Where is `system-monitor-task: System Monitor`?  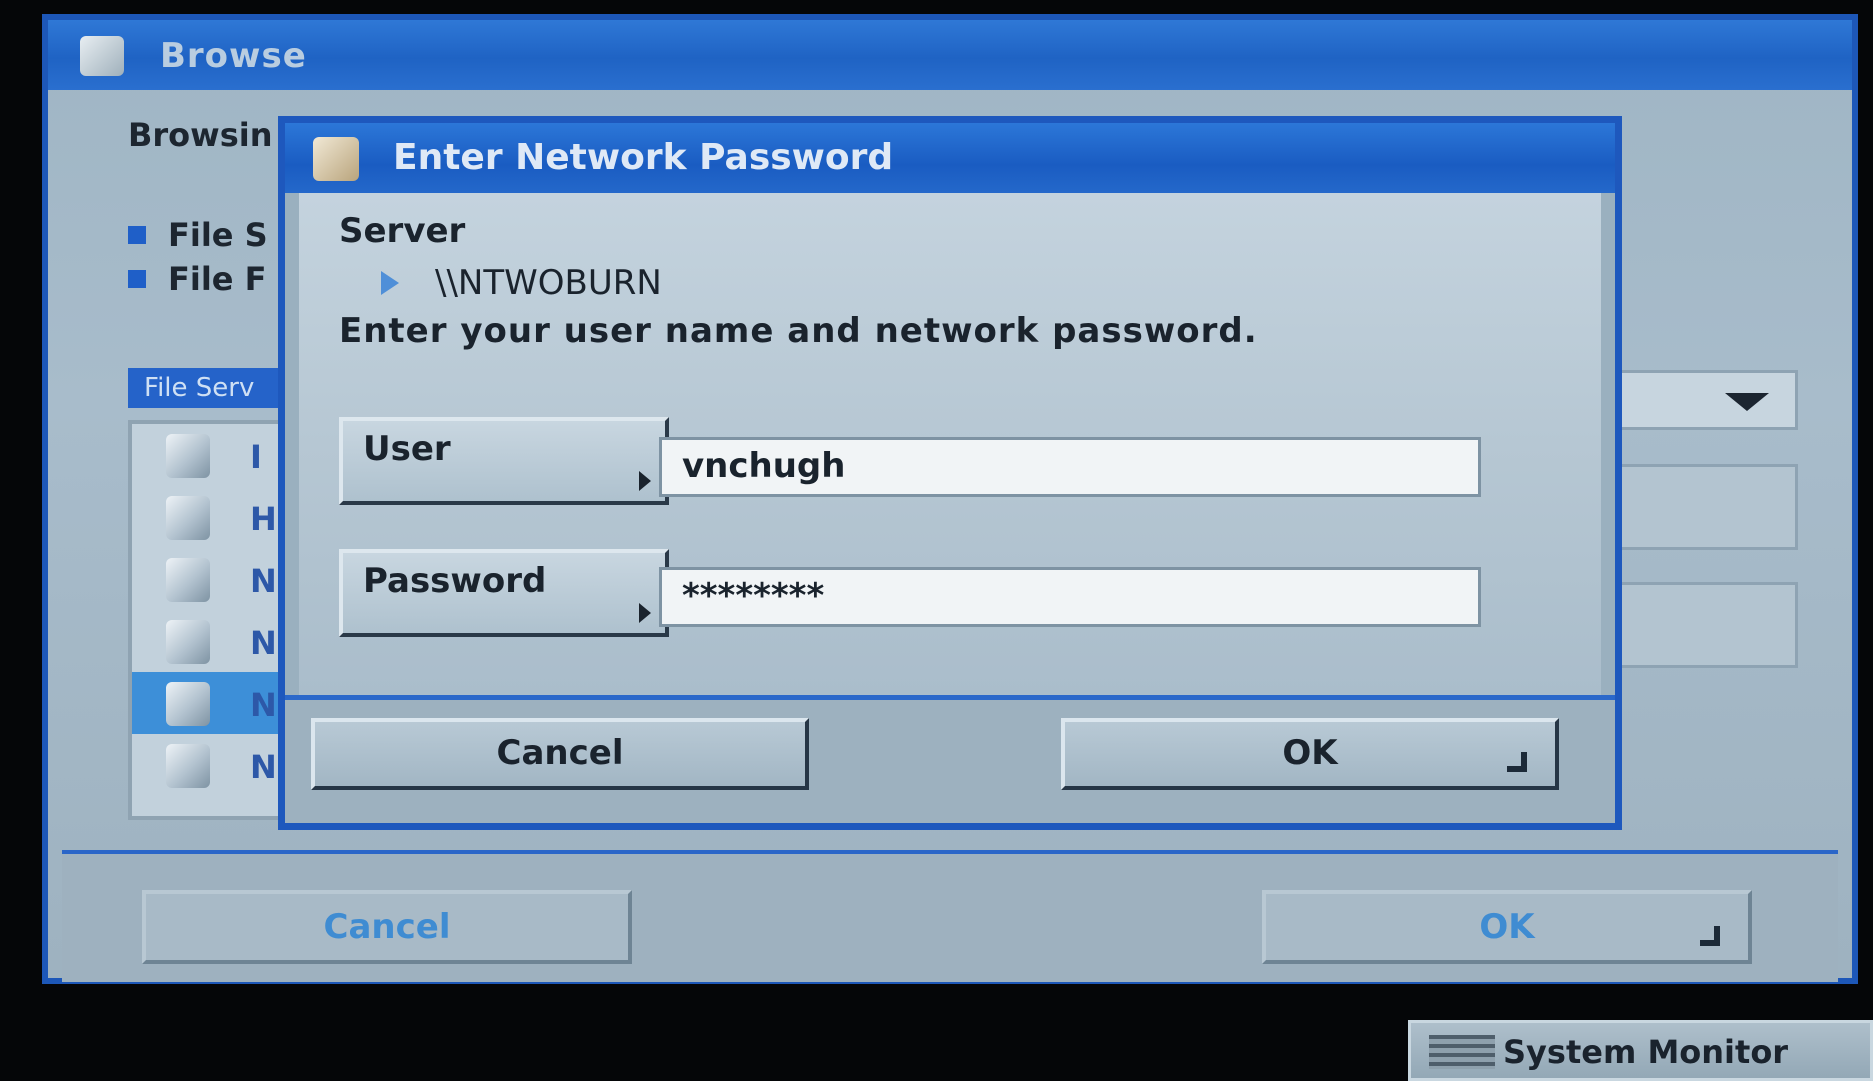 system-monitor-task: System Monitor is located at coordinates (1640, 1050).